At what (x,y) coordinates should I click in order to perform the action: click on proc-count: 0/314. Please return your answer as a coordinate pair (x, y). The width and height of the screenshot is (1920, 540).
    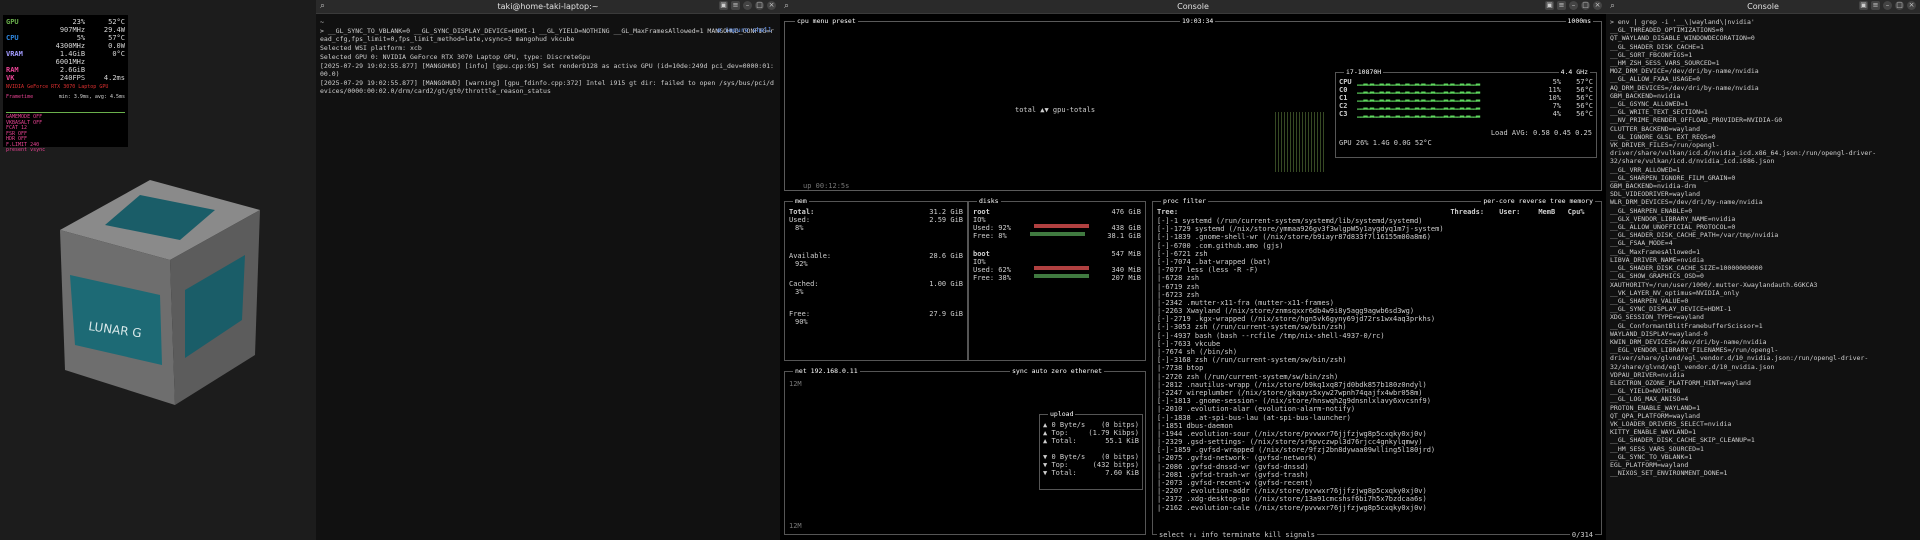
    Looking at the image, I should click on (1582, 535).